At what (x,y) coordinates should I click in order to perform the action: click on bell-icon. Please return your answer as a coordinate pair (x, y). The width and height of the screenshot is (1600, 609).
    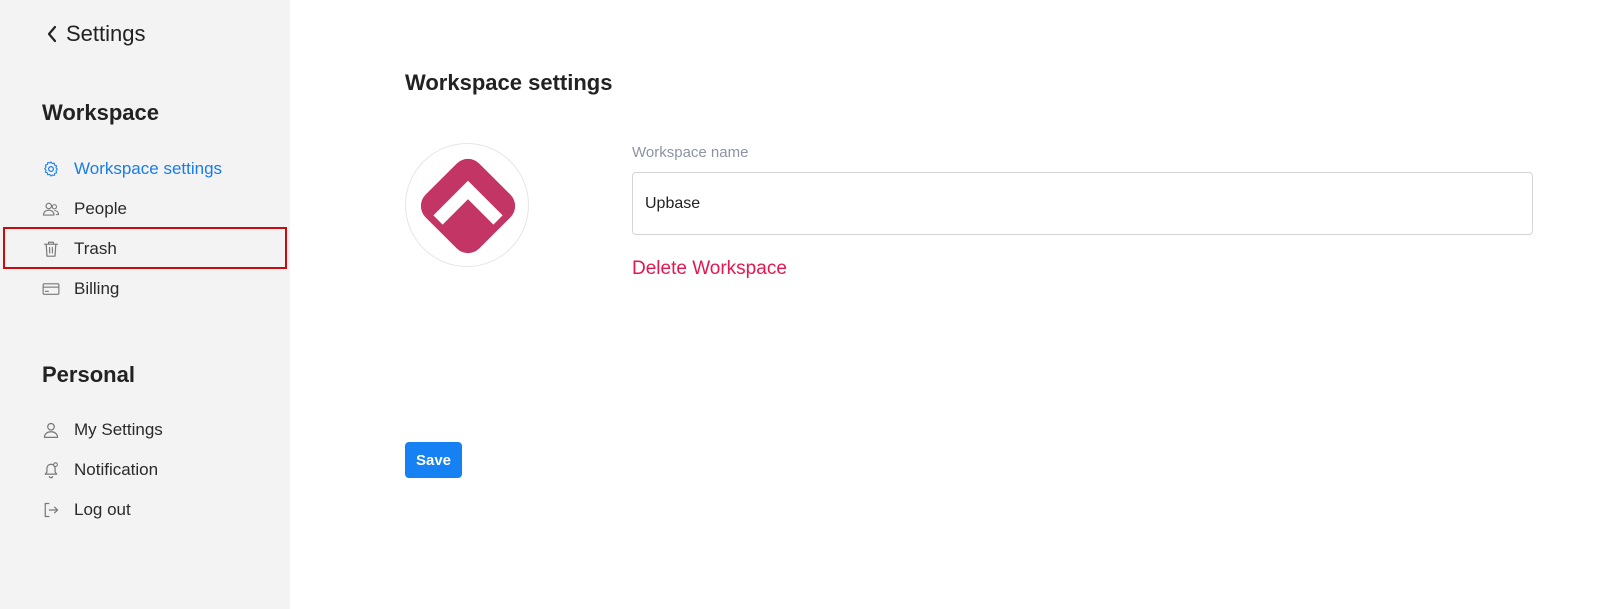
    Looking at the image, I should click on (51, 470).